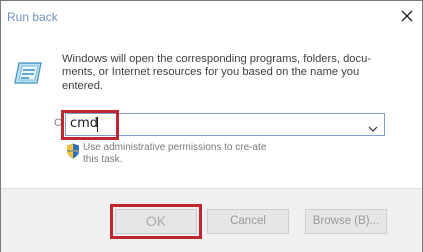  Describe the element at coordinates (211, 17) in the screenshot. I see `title-bar: Run back` at that location.